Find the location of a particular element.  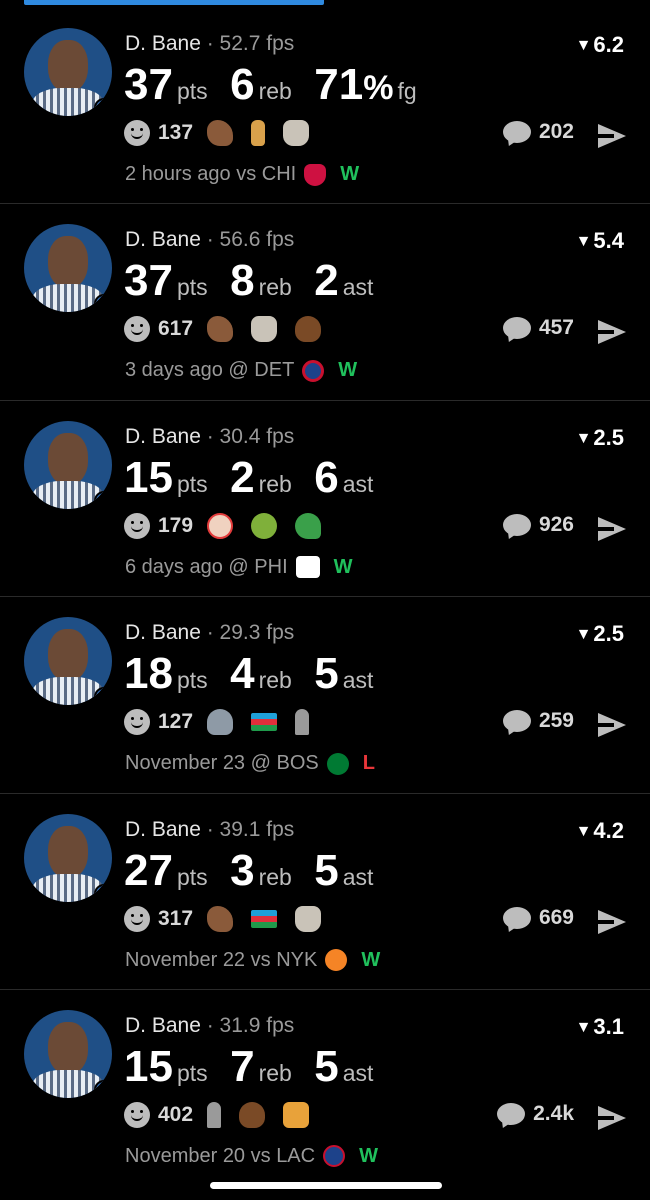

comments-button: 2.4k is located at coordinates (535, 1114).